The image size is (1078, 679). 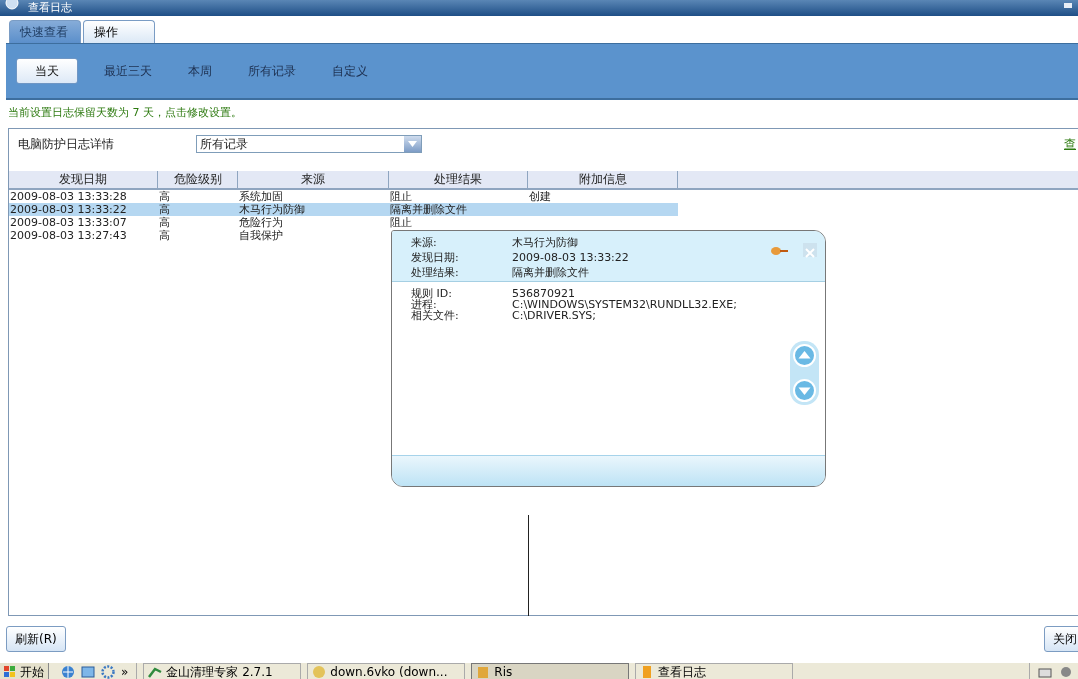 What do you see at coordinates (108, 671) in the screenshot?
I see `gear-icon` at bounding box center [108, 671].